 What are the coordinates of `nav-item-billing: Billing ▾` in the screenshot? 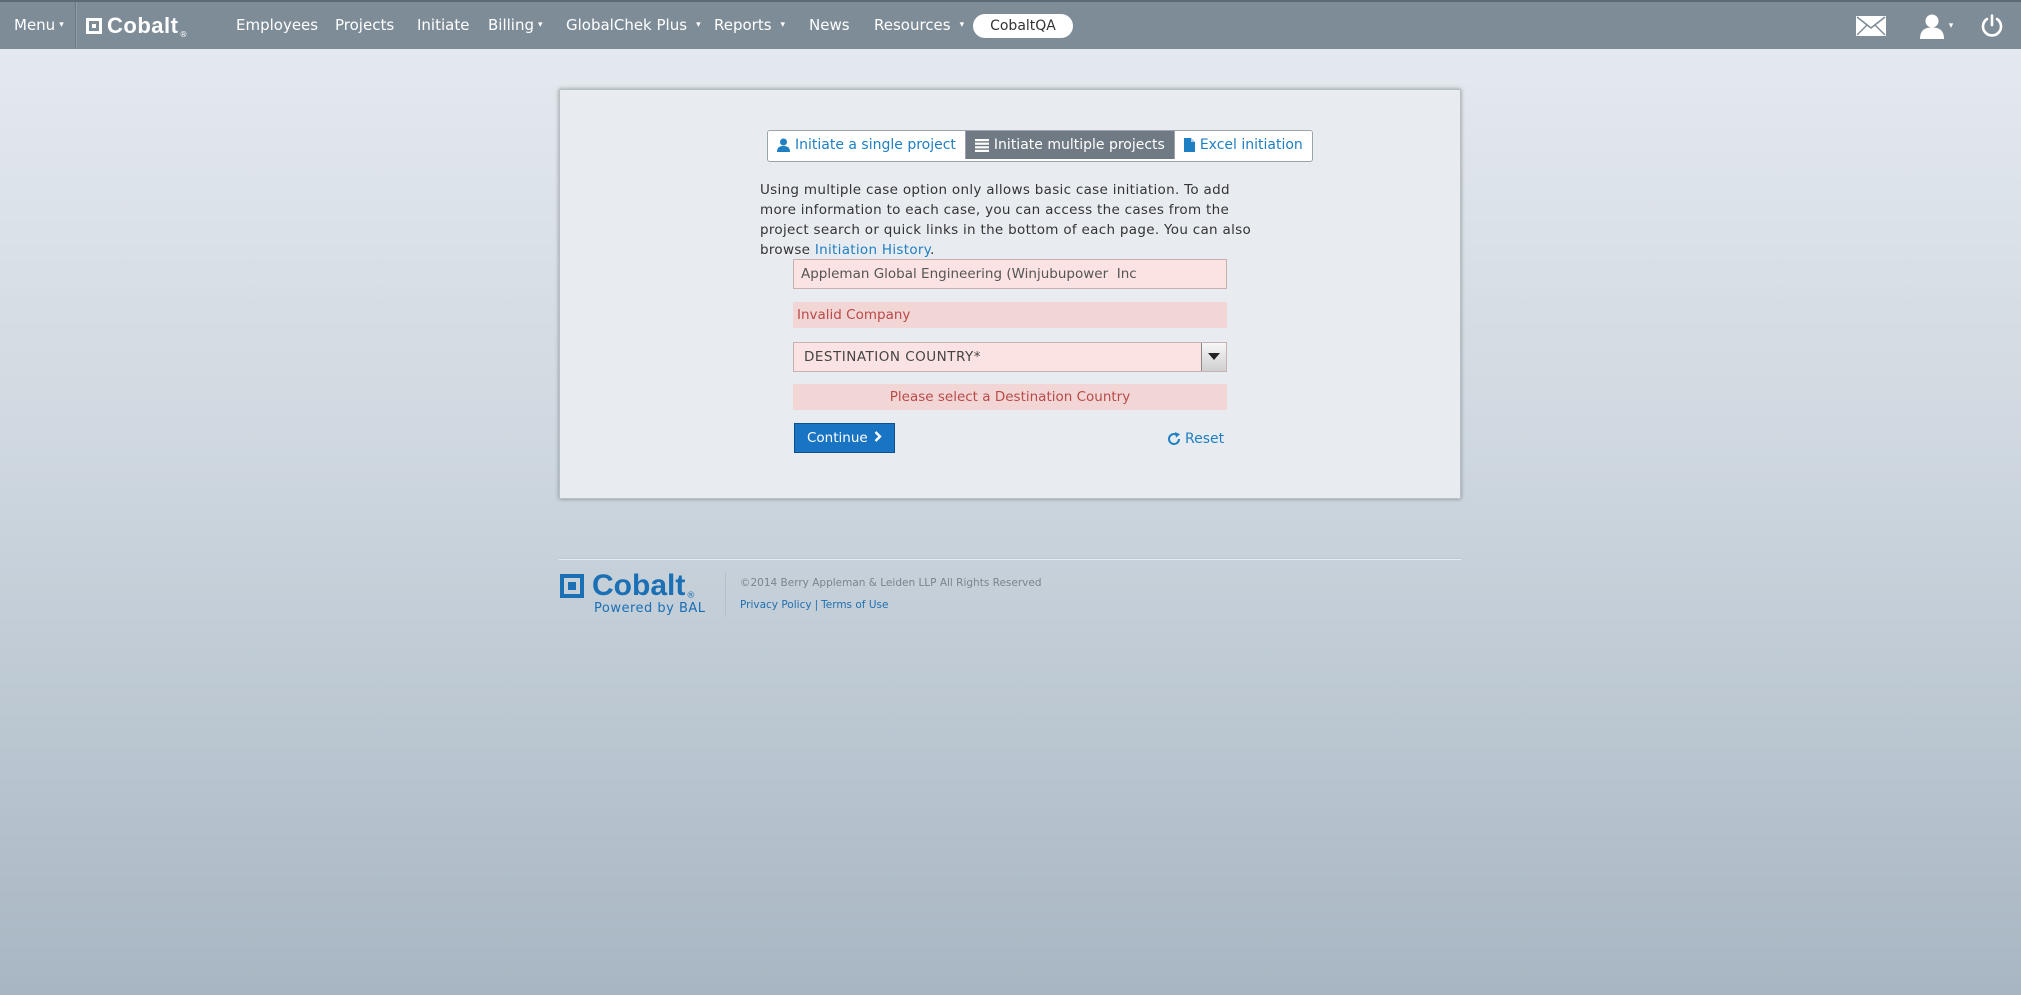 It's located at (515, 25).